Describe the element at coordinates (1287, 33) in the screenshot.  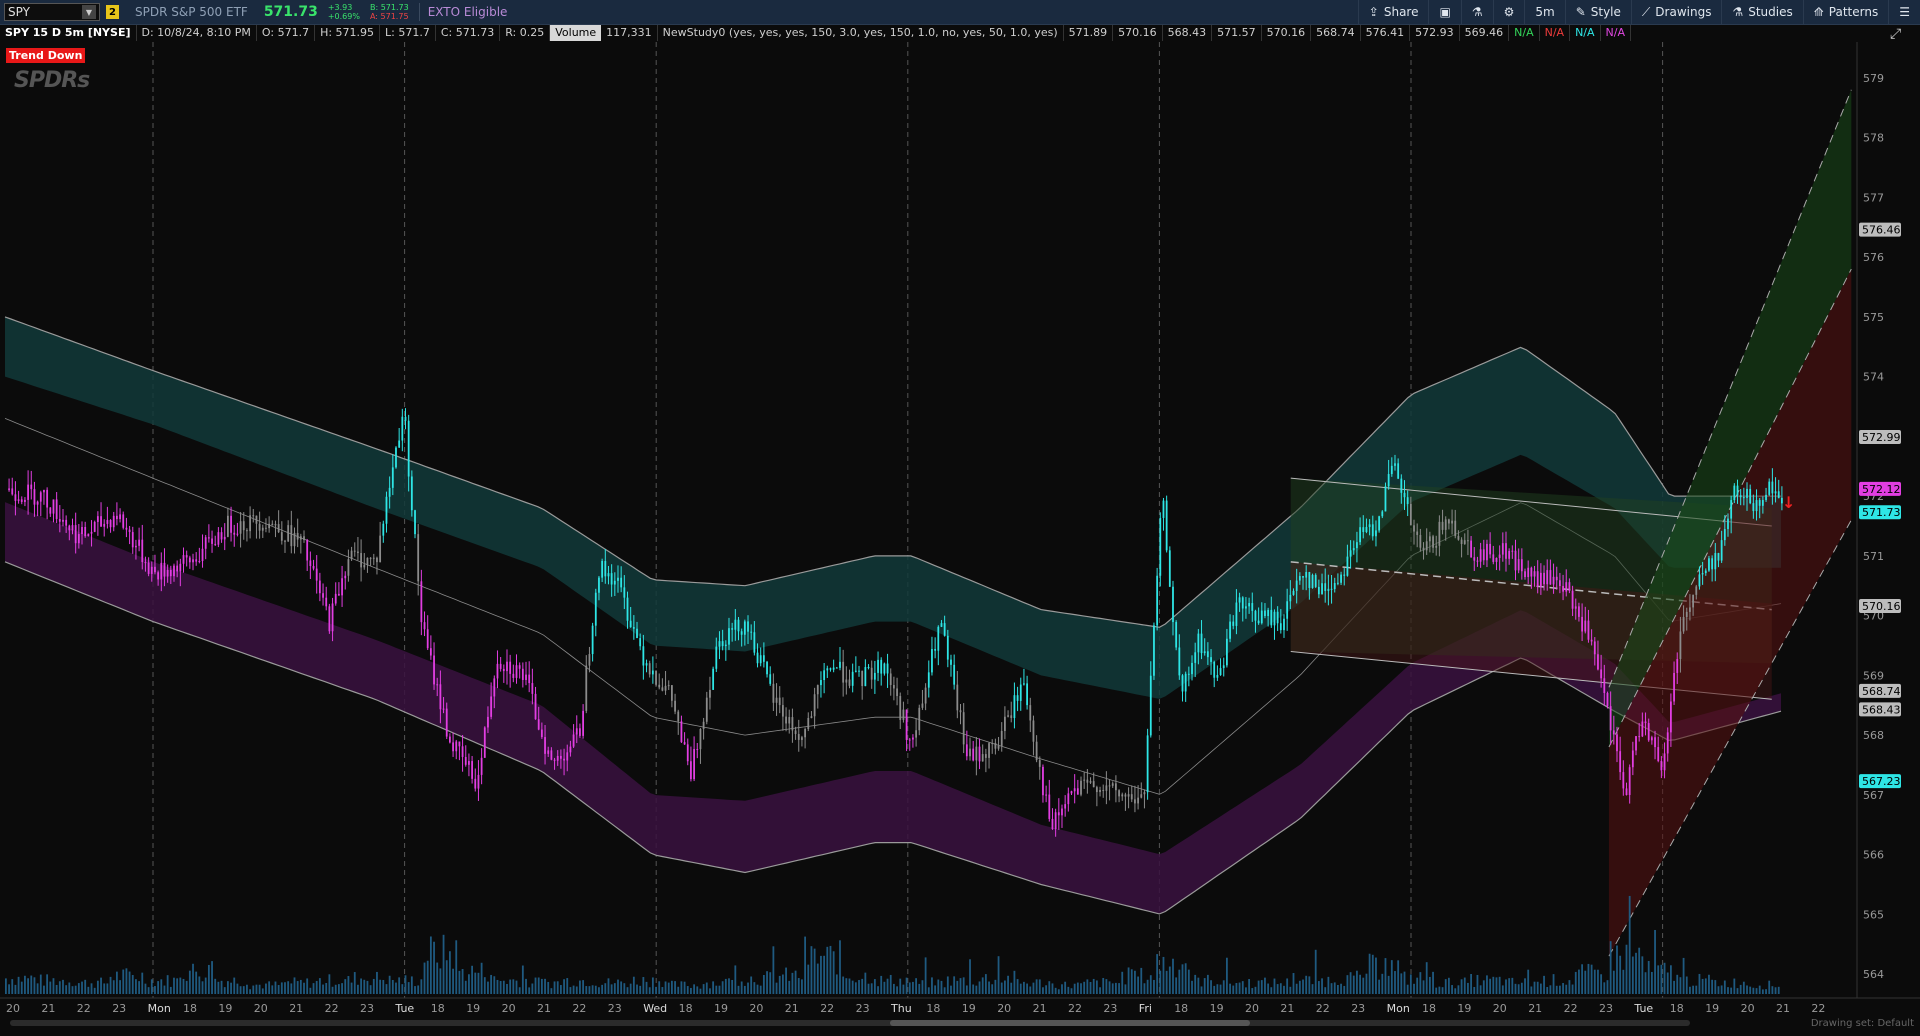
I see `study-value: 570.16` at that location.